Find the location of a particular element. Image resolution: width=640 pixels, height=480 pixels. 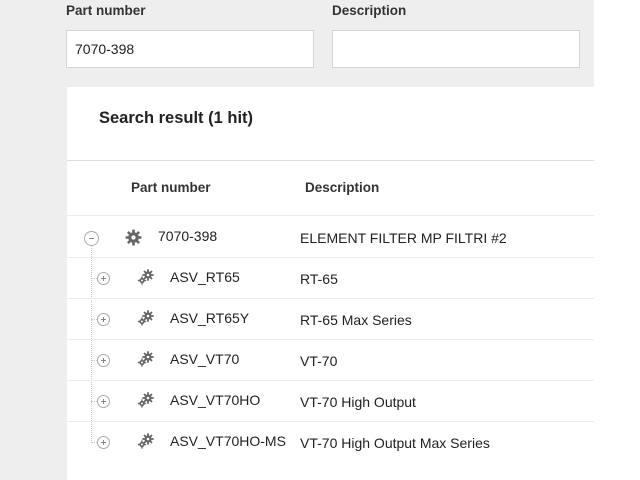

result-row: ASV_VT70 VT-70 is located at coordinates (330, 360).